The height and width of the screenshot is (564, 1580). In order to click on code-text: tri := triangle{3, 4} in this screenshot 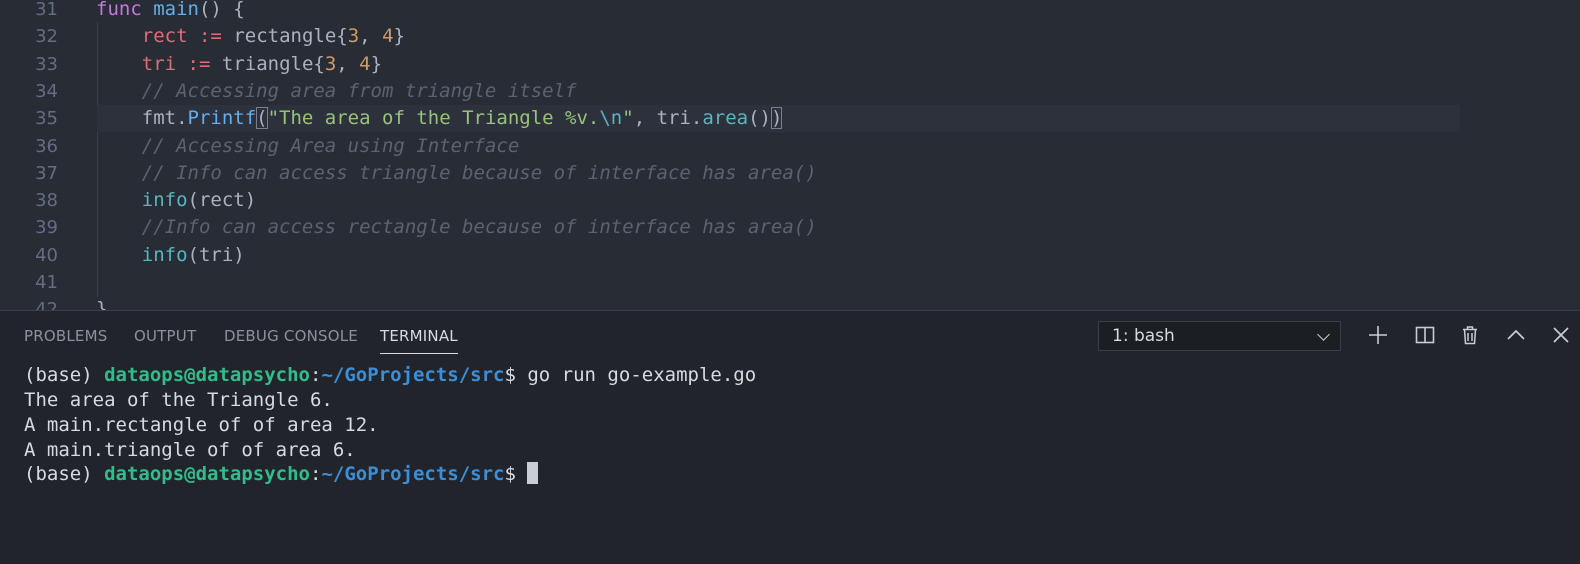, I will do `click(239, 64)`.